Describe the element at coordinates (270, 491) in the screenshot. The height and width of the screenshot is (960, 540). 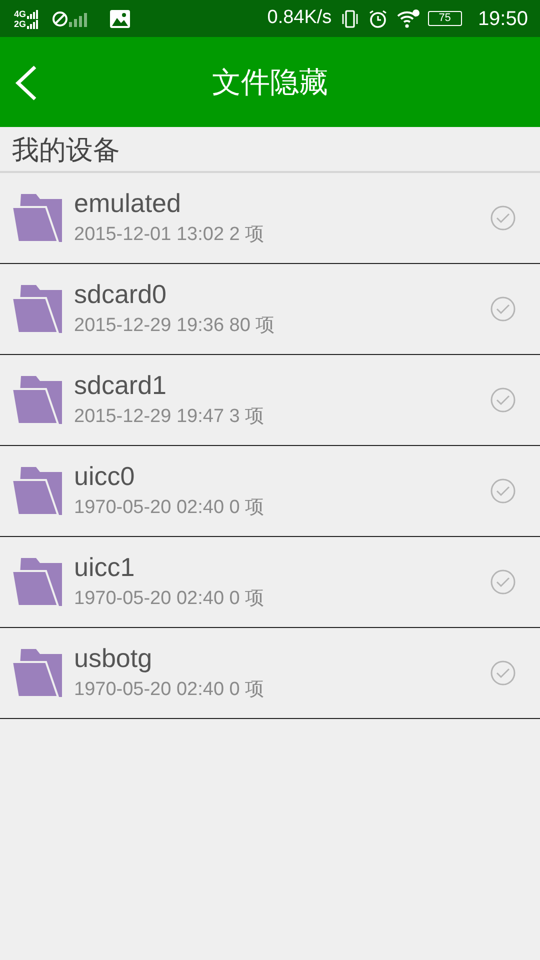
I see `folder-row: uicc0 1970-05-20 02:40 0 项` at that location.